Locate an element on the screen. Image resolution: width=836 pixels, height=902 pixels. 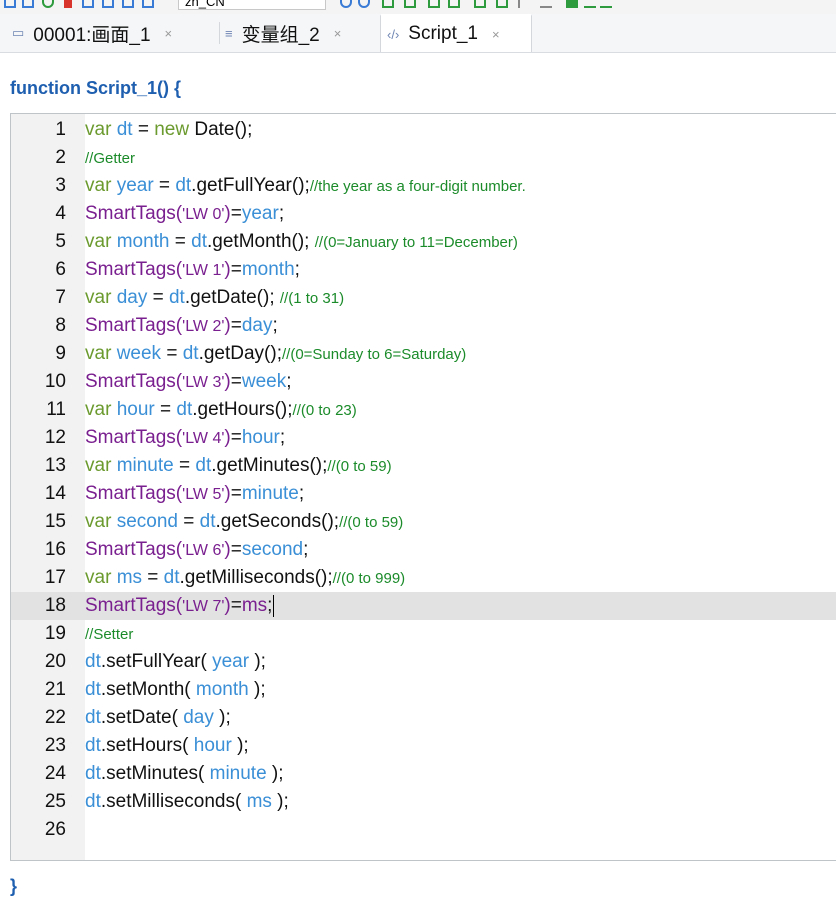
code-text: SmartTags('LW 4')=hour; is located at coordinates (185, 438).